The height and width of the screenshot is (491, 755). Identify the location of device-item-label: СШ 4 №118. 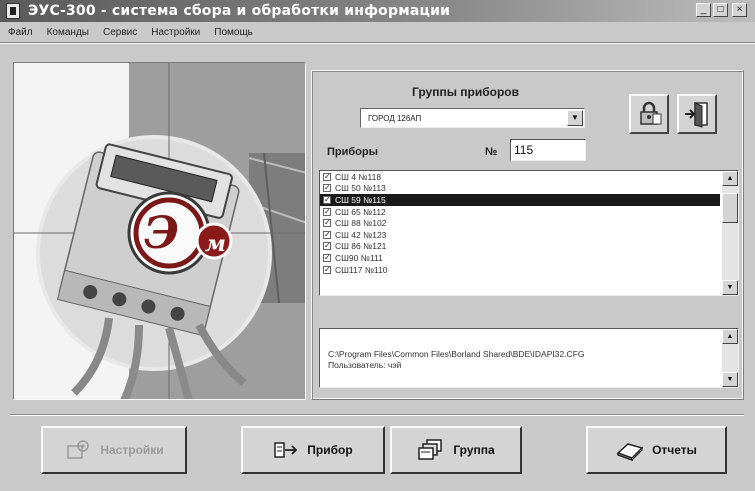
(358, 176).